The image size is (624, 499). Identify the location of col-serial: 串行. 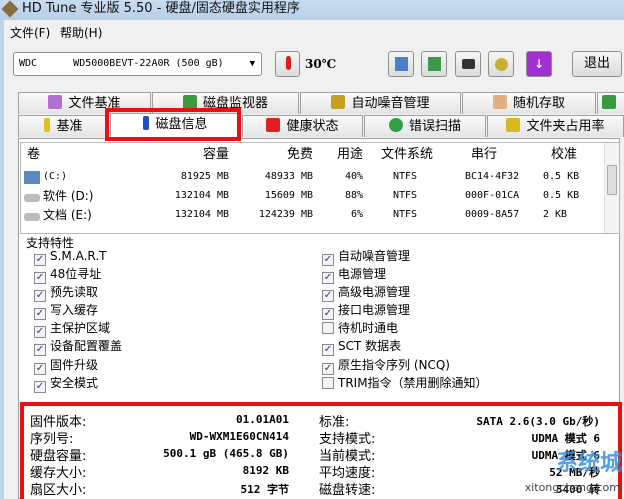
(484, 155).